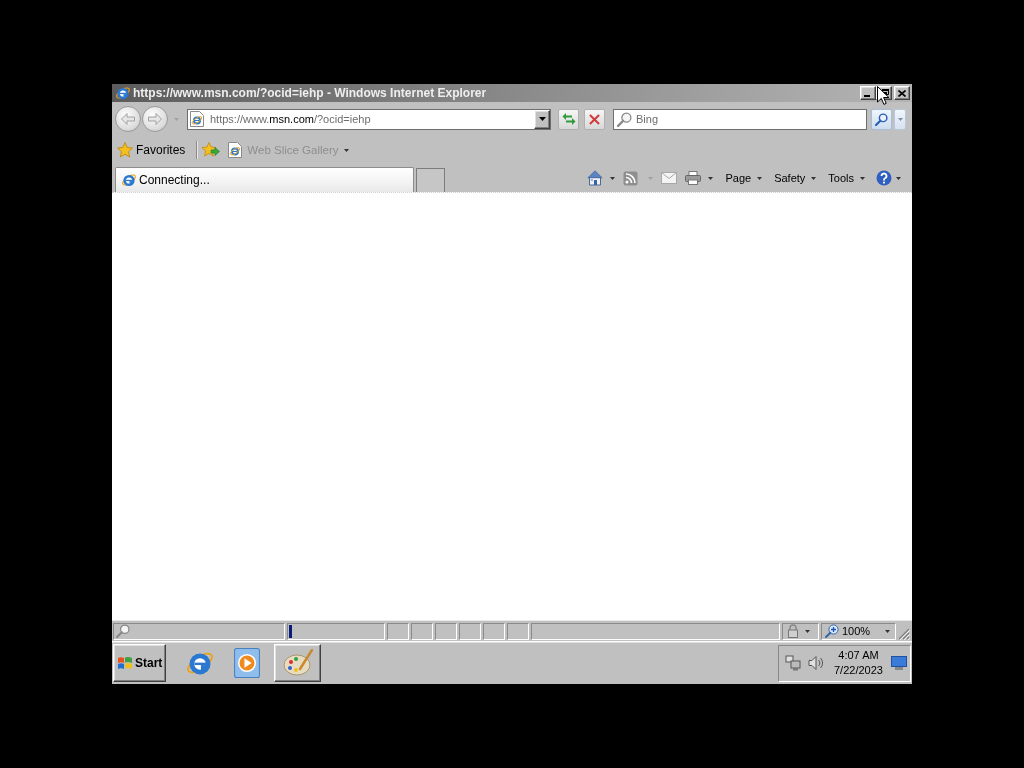  Describe the element at coordinates (902, 93) in the screenshot. I see `close-icon` at that location.